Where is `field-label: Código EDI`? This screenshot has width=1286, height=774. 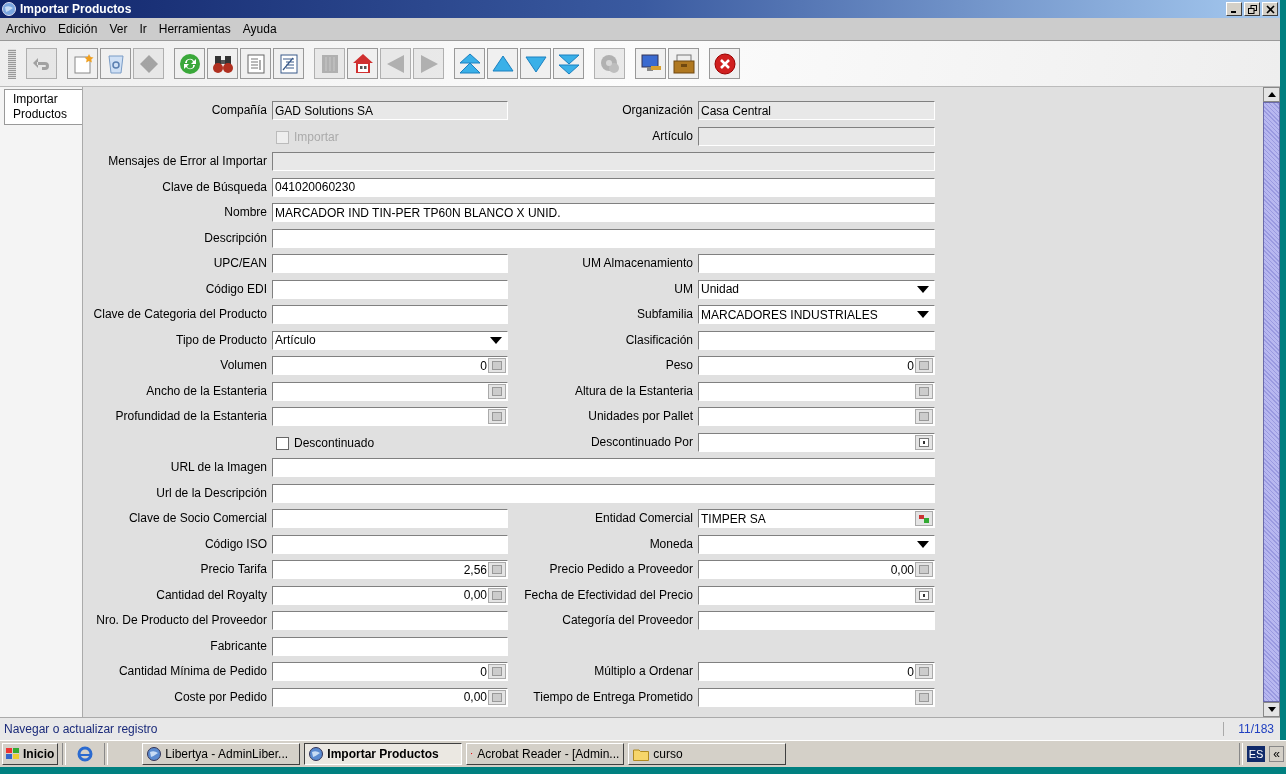 field-label: Código EDI is located at coordinates (236, 289).